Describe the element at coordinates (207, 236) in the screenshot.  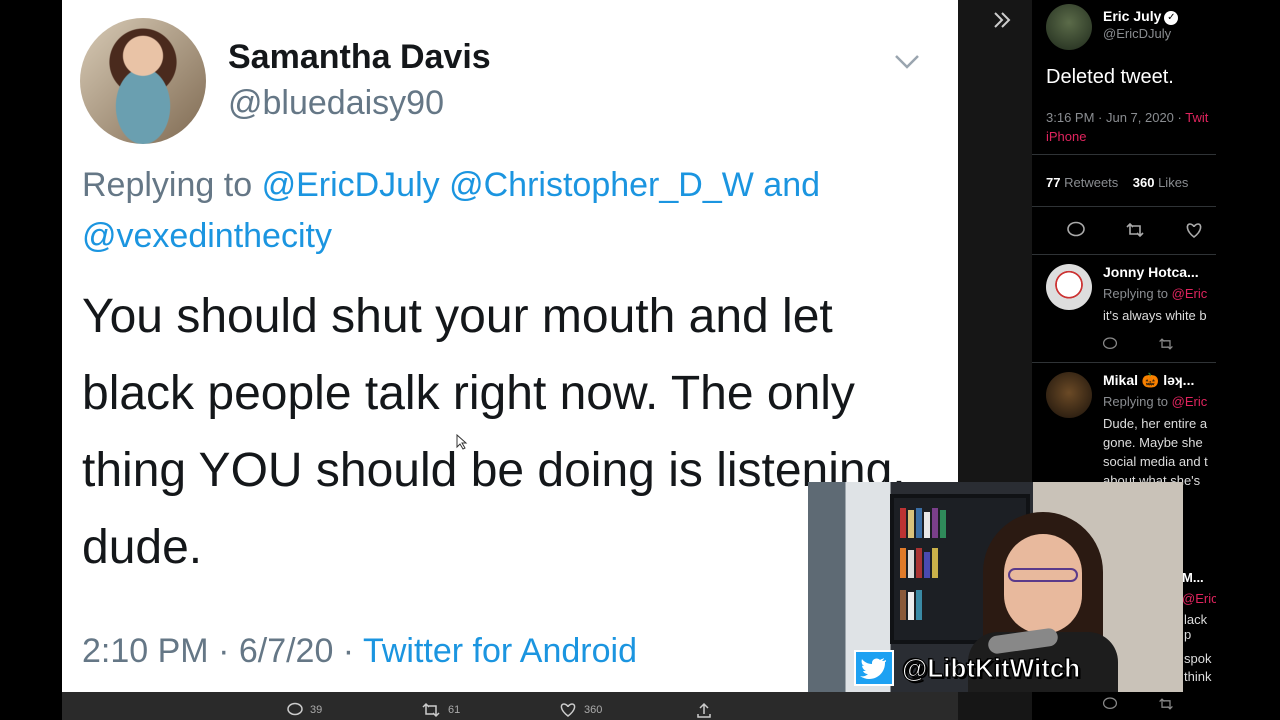
I see `mention-link: @vexedinthecity` at that location.